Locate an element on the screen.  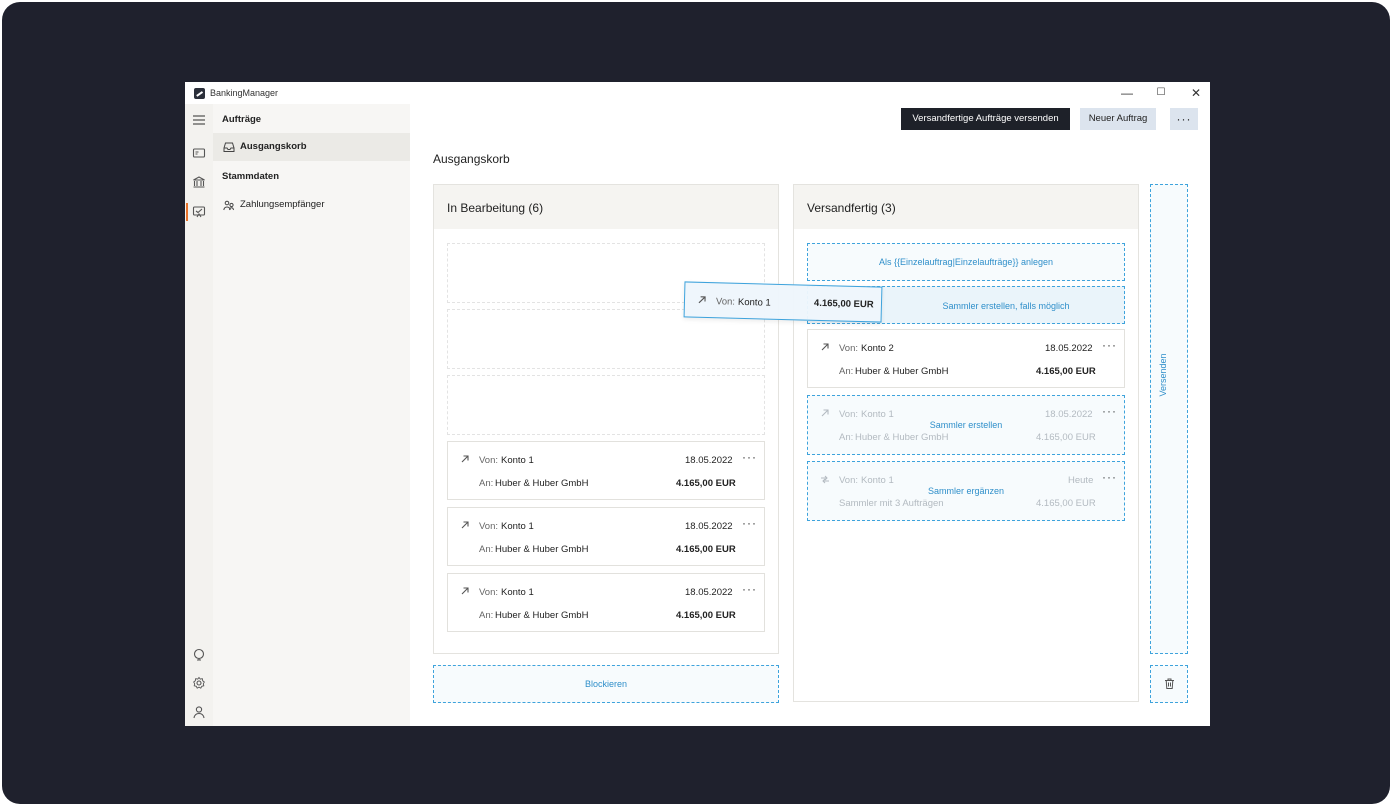
sidebar-item-label: Ausgangskorb is located at coordinates (273, 146).